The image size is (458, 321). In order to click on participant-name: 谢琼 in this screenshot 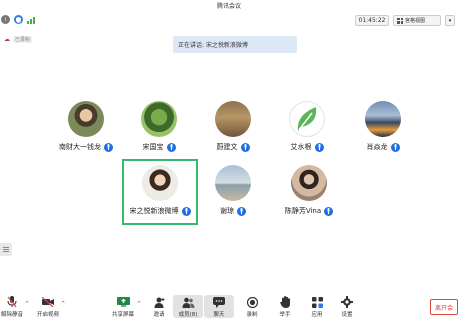, I will do `click(227, 211)`.